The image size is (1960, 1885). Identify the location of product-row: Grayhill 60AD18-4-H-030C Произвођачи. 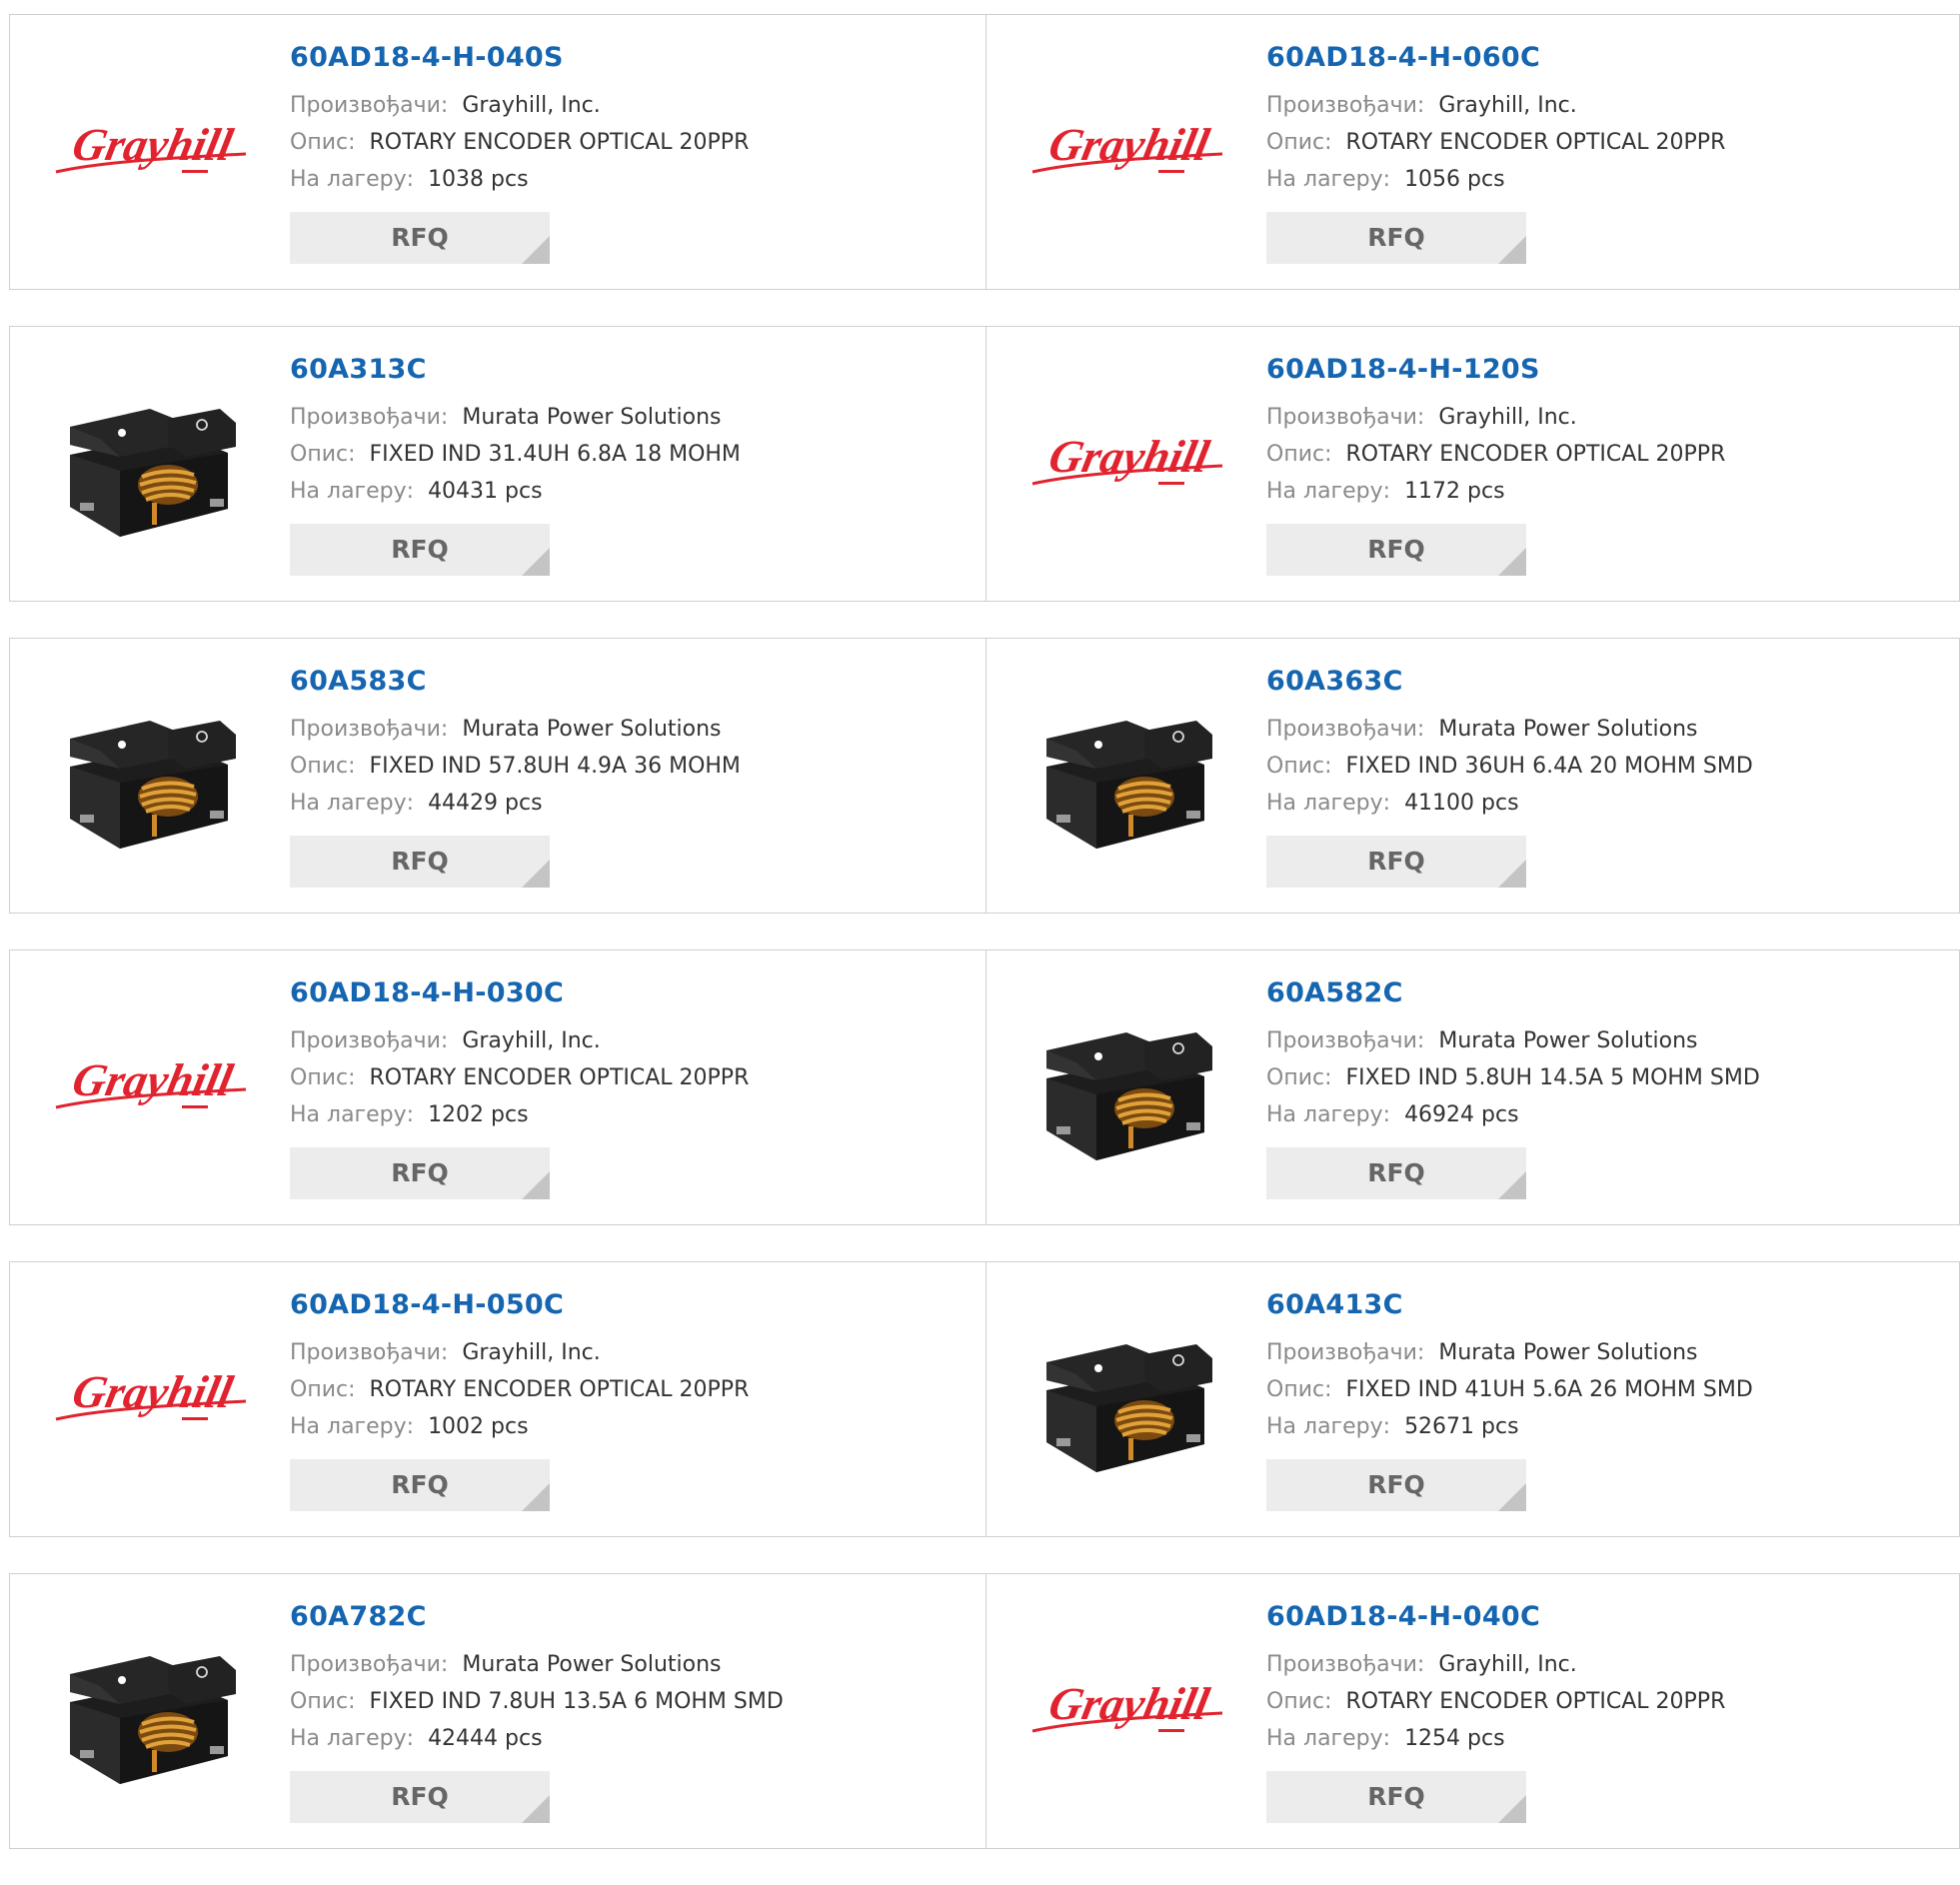
(984, 1087).